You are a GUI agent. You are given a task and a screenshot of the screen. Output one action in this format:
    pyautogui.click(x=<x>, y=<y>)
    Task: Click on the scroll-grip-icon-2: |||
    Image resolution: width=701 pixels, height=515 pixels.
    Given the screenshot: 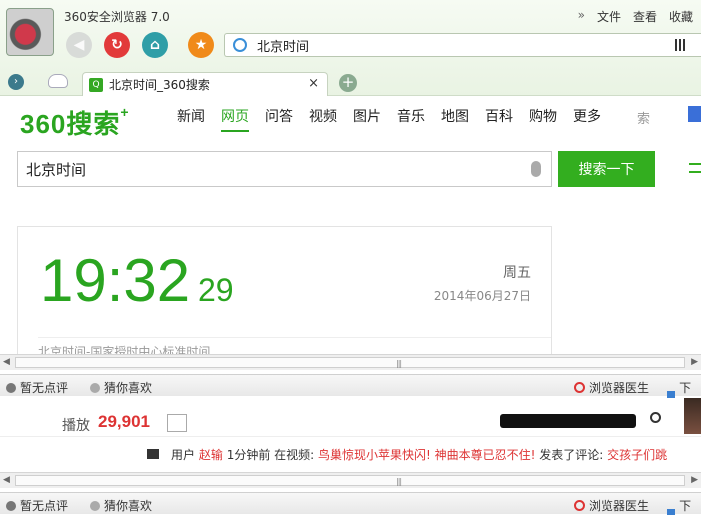 What is the action you would take?
    pyautogui.click(x=399, y=481)
    